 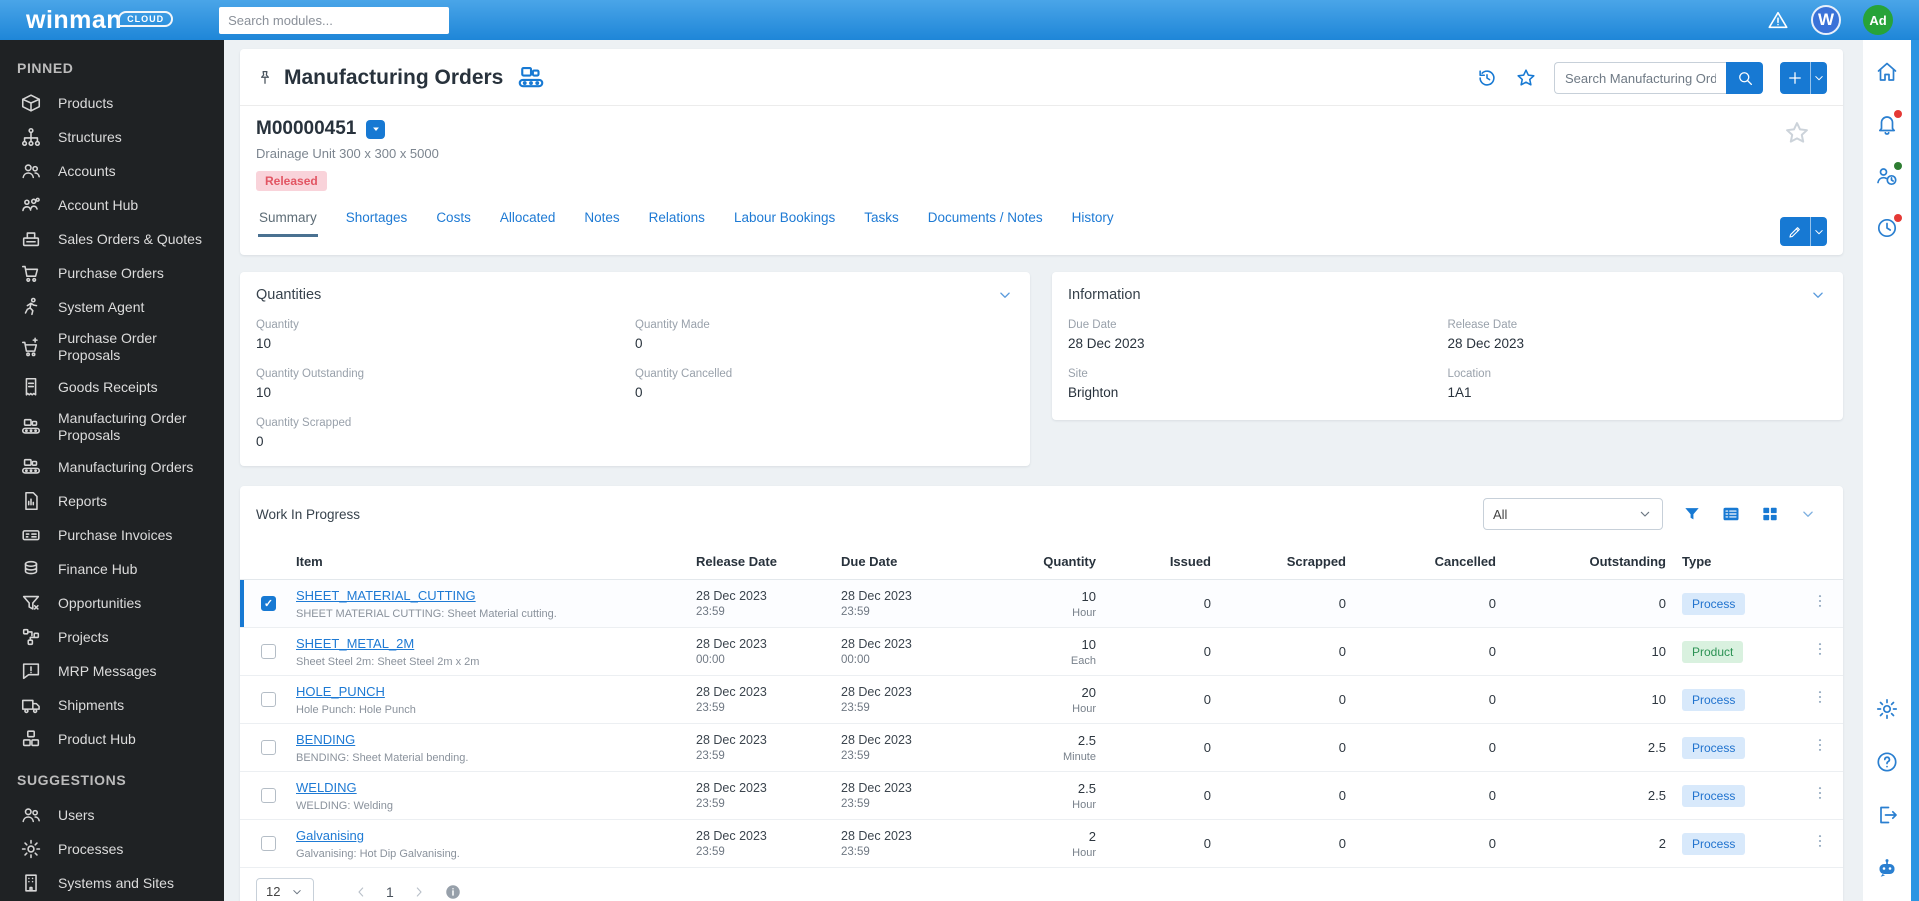 What do you see at coordinates (288, 220) in the screenshot?
I see `tab: Summary` at bounding box center [288, 220].